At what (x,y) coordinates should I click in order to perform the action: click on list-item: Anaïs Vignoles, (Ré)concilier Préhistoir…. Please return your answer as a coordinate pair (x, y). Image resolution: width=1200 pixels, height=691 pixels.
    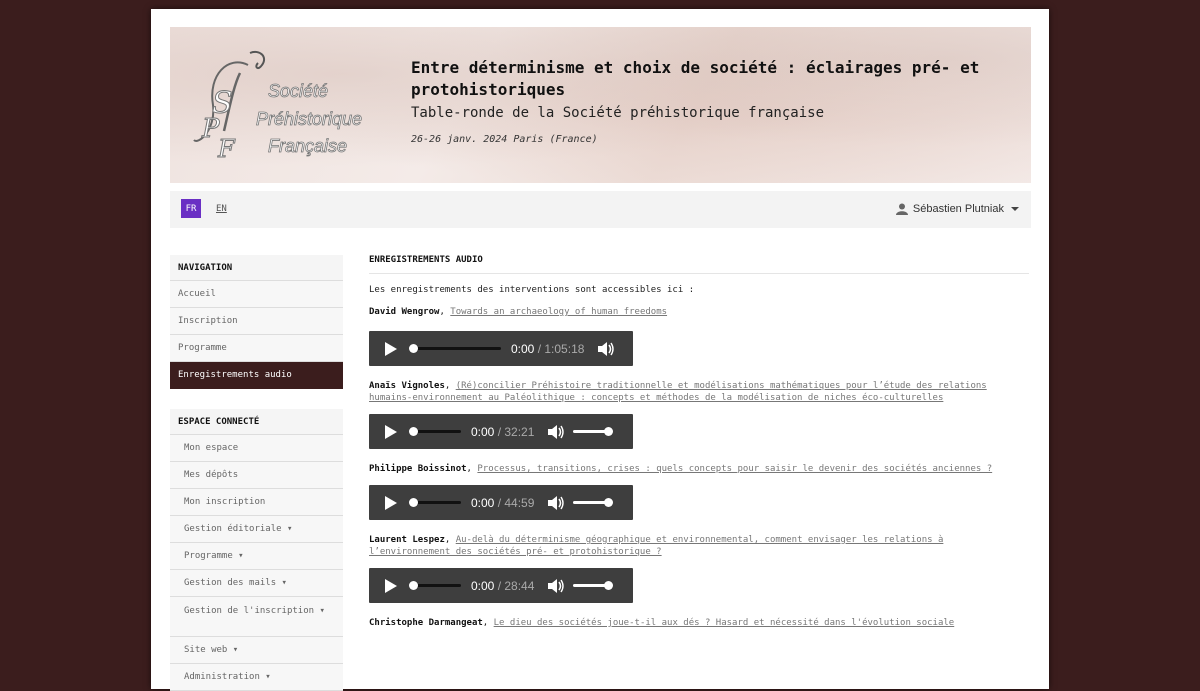
    Looking at the image, I should click on (699, 414).